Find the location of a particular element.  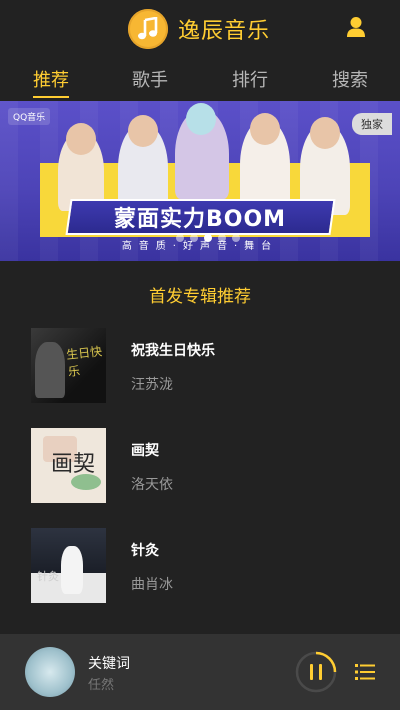

banner-title: 蒙面实力BOOM is located at coordinates (200, 217).